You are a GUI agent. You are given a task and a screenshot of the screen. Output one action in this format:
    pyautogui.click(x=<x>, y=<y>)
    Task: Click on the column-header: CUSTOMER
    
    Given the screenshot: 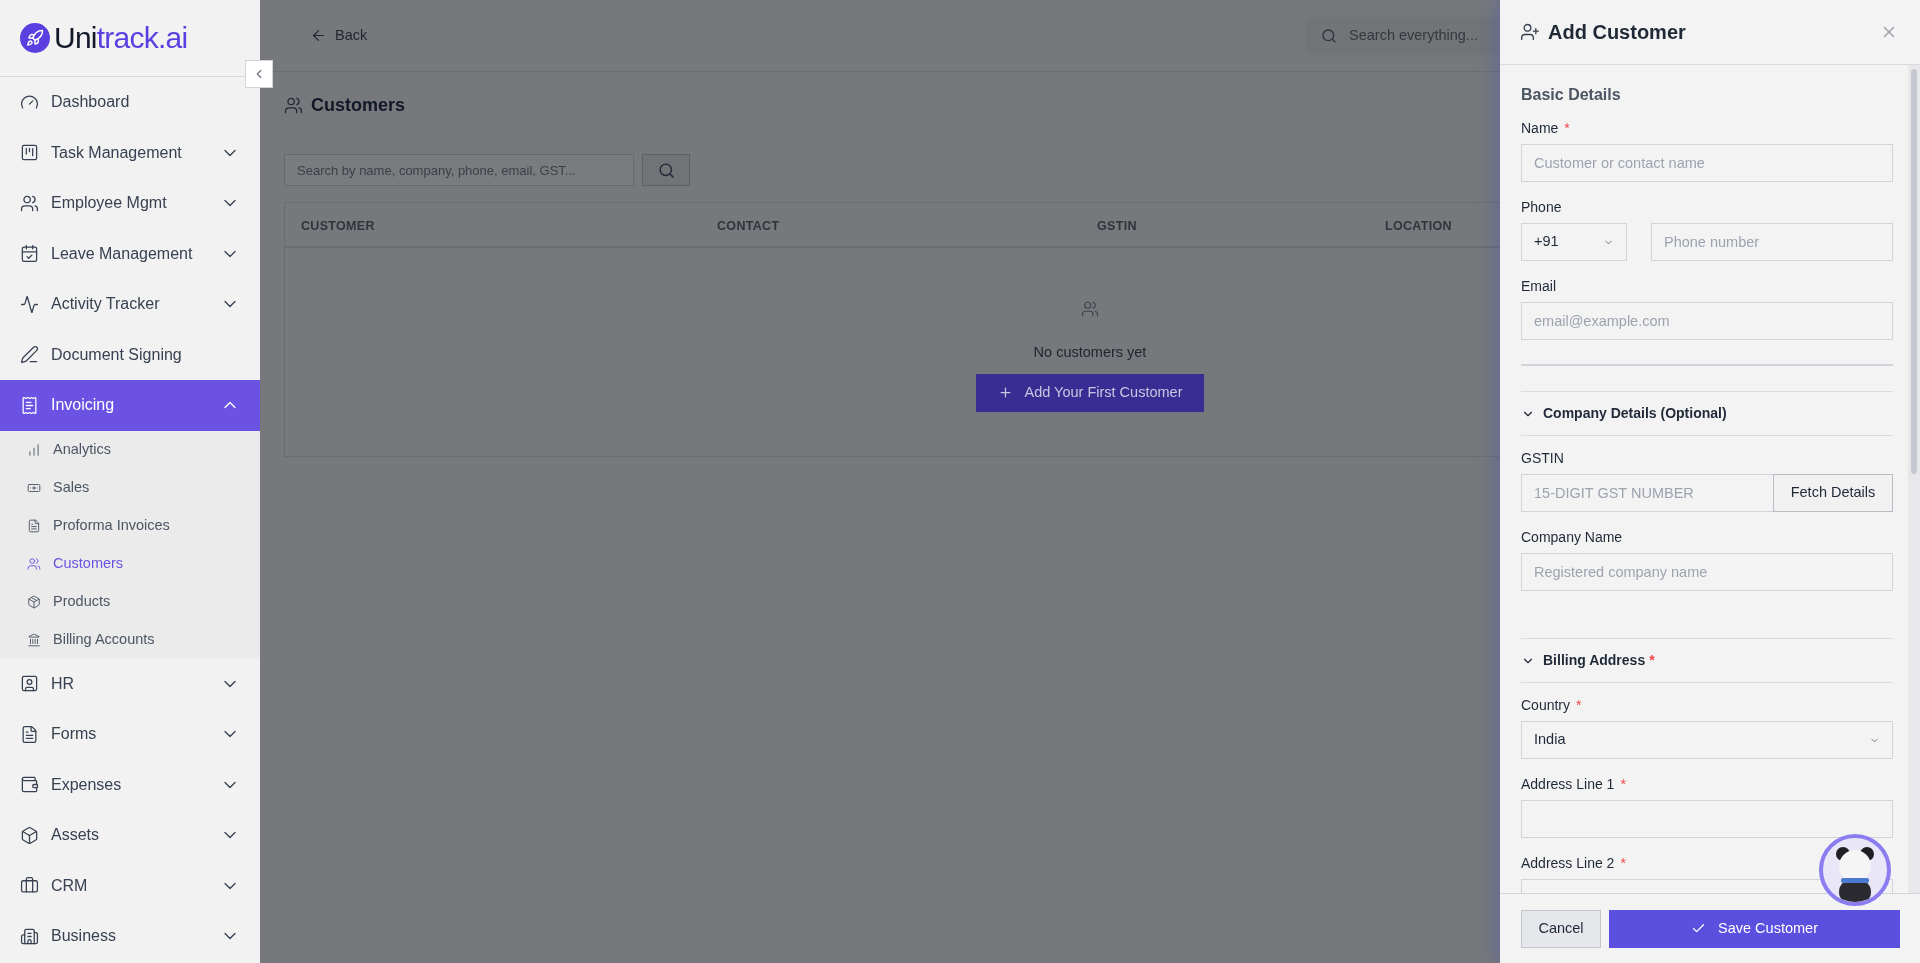 What is the action you would take?
    pyautogui.click(x=338, y=225)
    